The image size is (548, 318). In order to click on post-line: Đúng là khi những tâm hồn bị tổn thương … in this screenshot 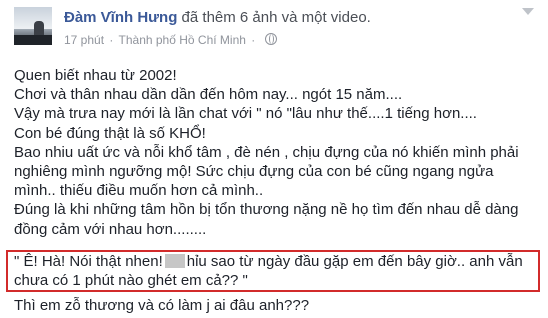, I will do `click(266, 210)`.